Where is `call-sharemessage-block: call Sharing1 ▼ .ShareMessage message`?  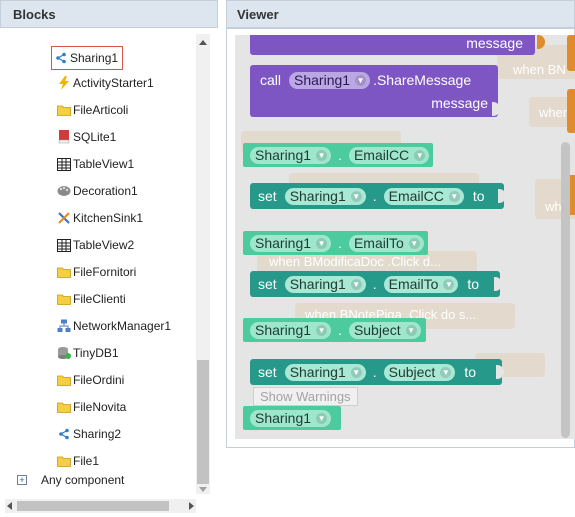
call-sharemessage-block: call Sharing1 ▼ .ShareMessage message is located at coordinates (374, 91).